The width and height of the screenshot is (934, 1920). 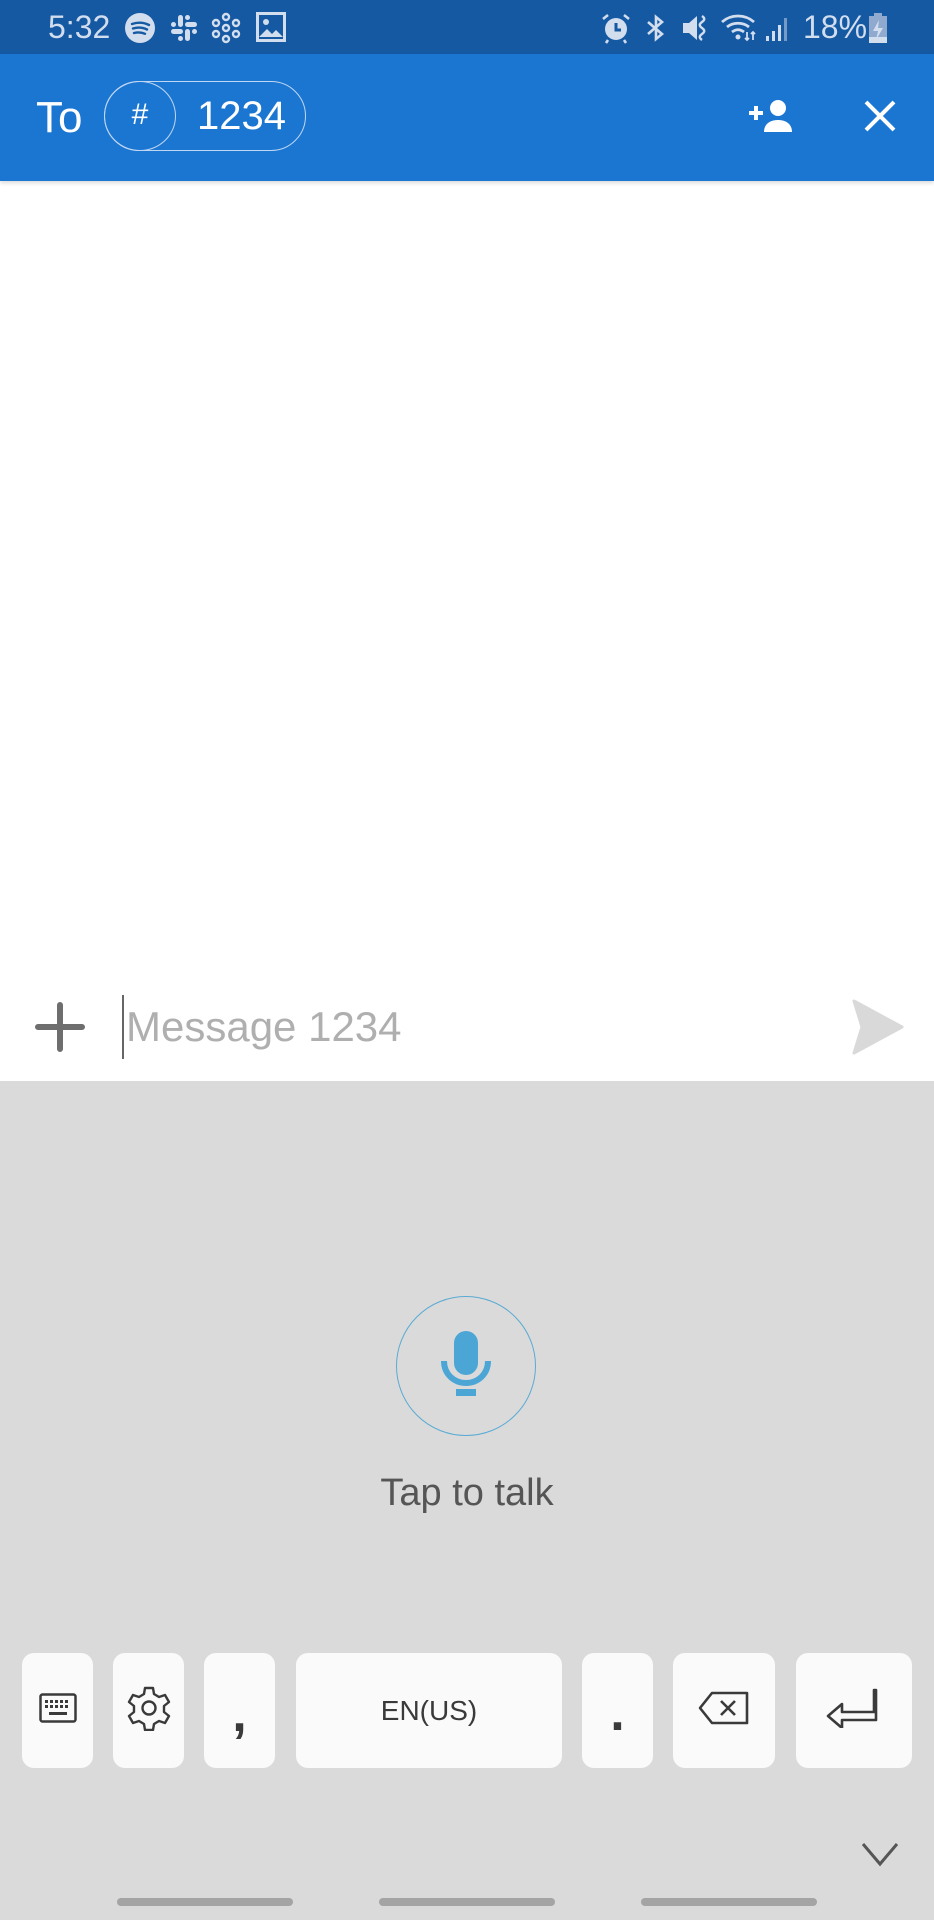 I want to click on battery-charging-icon, so click(x=884, y=28).